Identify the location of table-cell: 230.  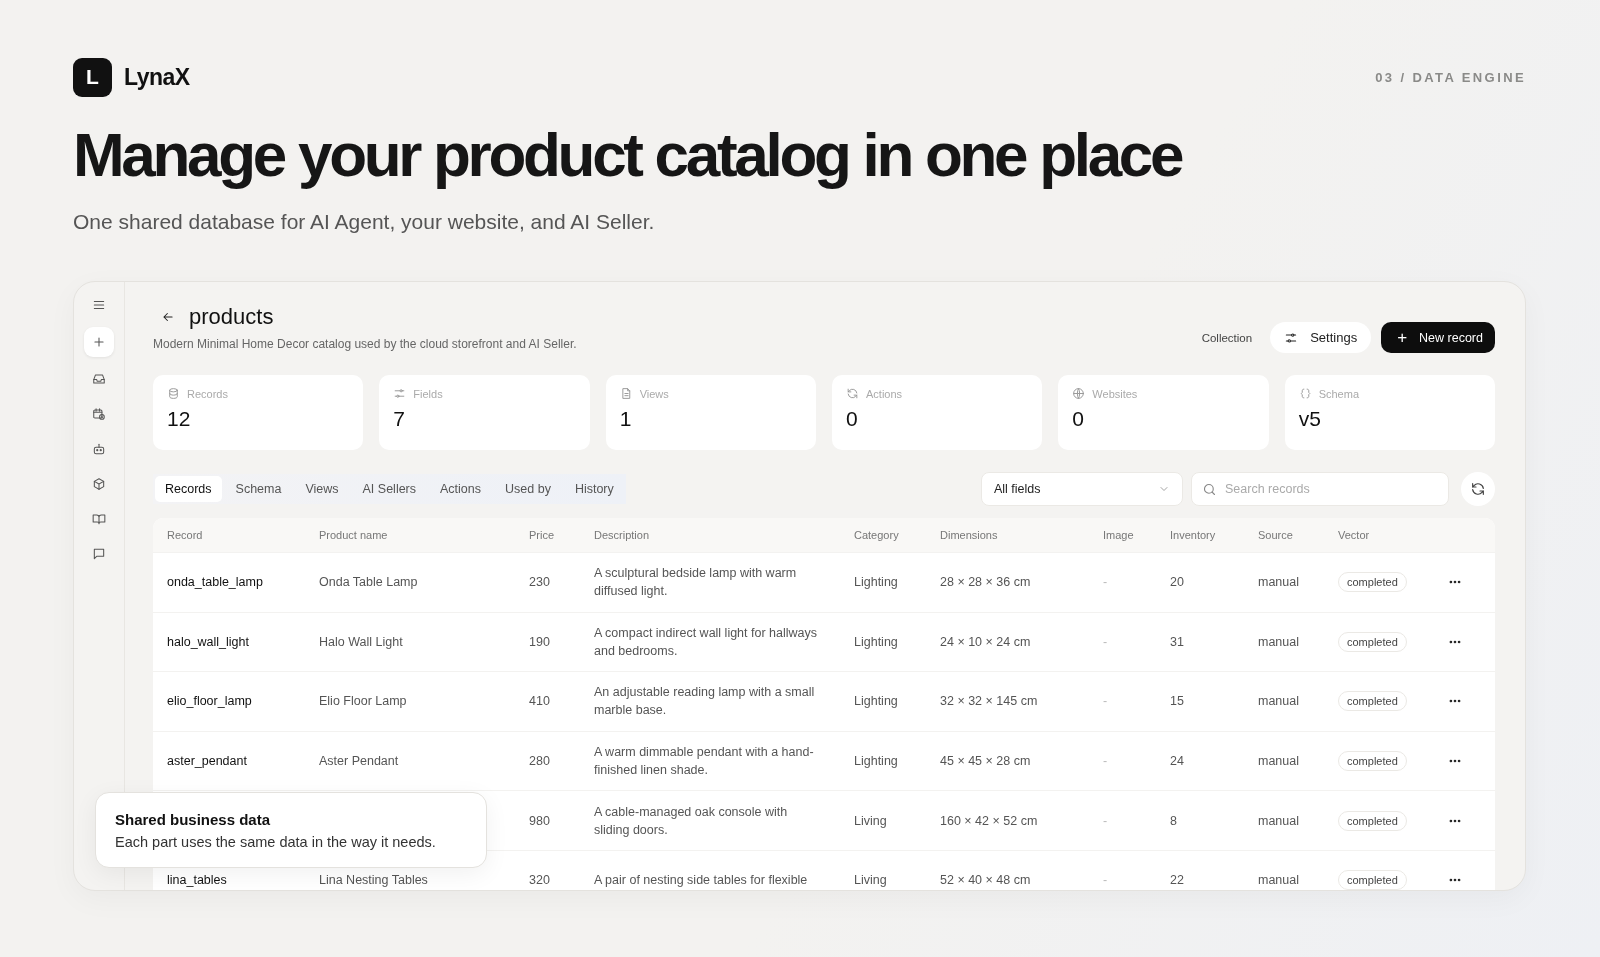
(539, 582).